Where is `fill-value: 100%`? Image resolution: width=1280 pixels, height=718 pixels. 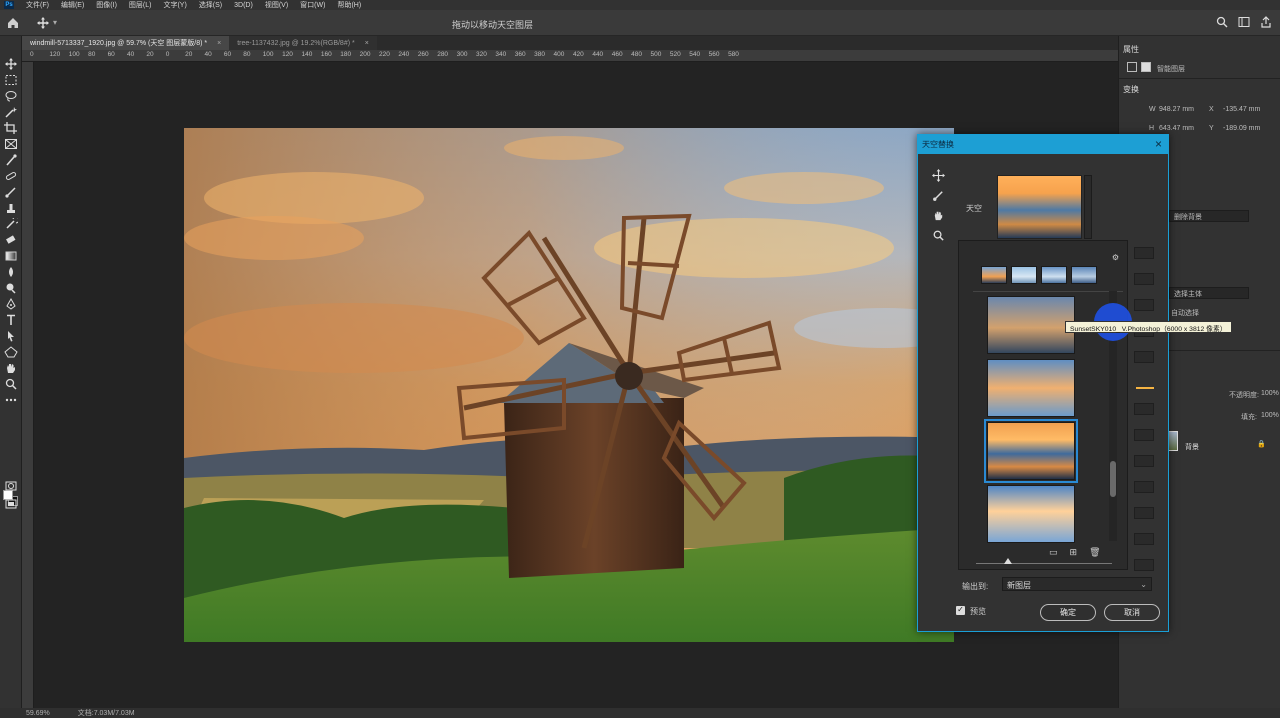 fill-value: 100% is located at coordinates (1270, 415).